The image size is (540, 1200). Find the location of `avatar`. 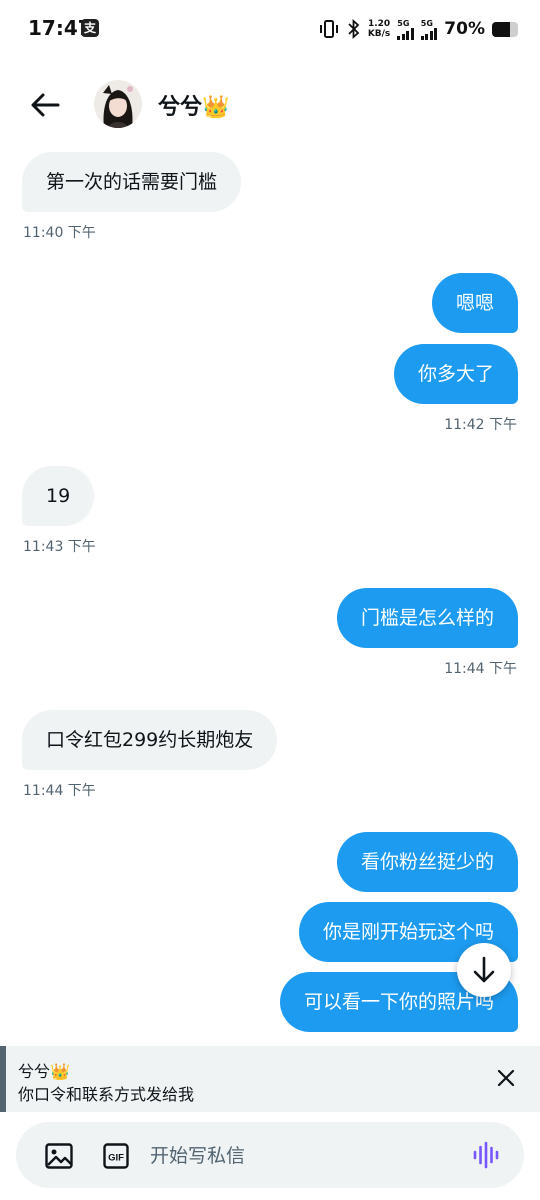

avatar is located at coordinates (118, 104).